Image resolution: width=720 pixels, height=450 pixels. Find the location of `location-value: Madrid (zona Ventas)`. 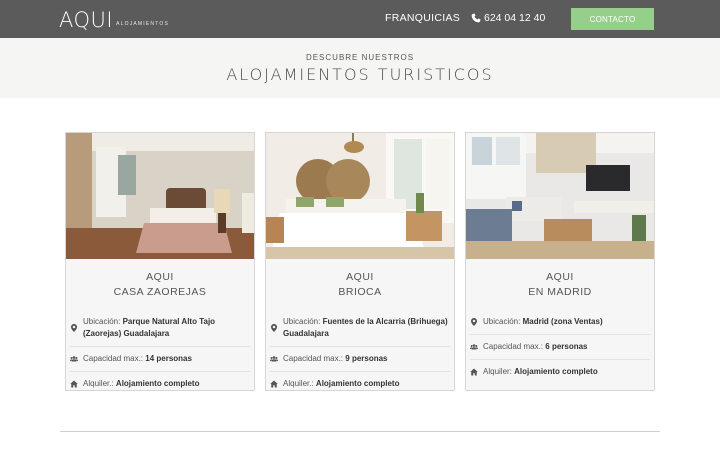

location-value: Madrid (zona Ventas) is located at coordinates (562, 321).